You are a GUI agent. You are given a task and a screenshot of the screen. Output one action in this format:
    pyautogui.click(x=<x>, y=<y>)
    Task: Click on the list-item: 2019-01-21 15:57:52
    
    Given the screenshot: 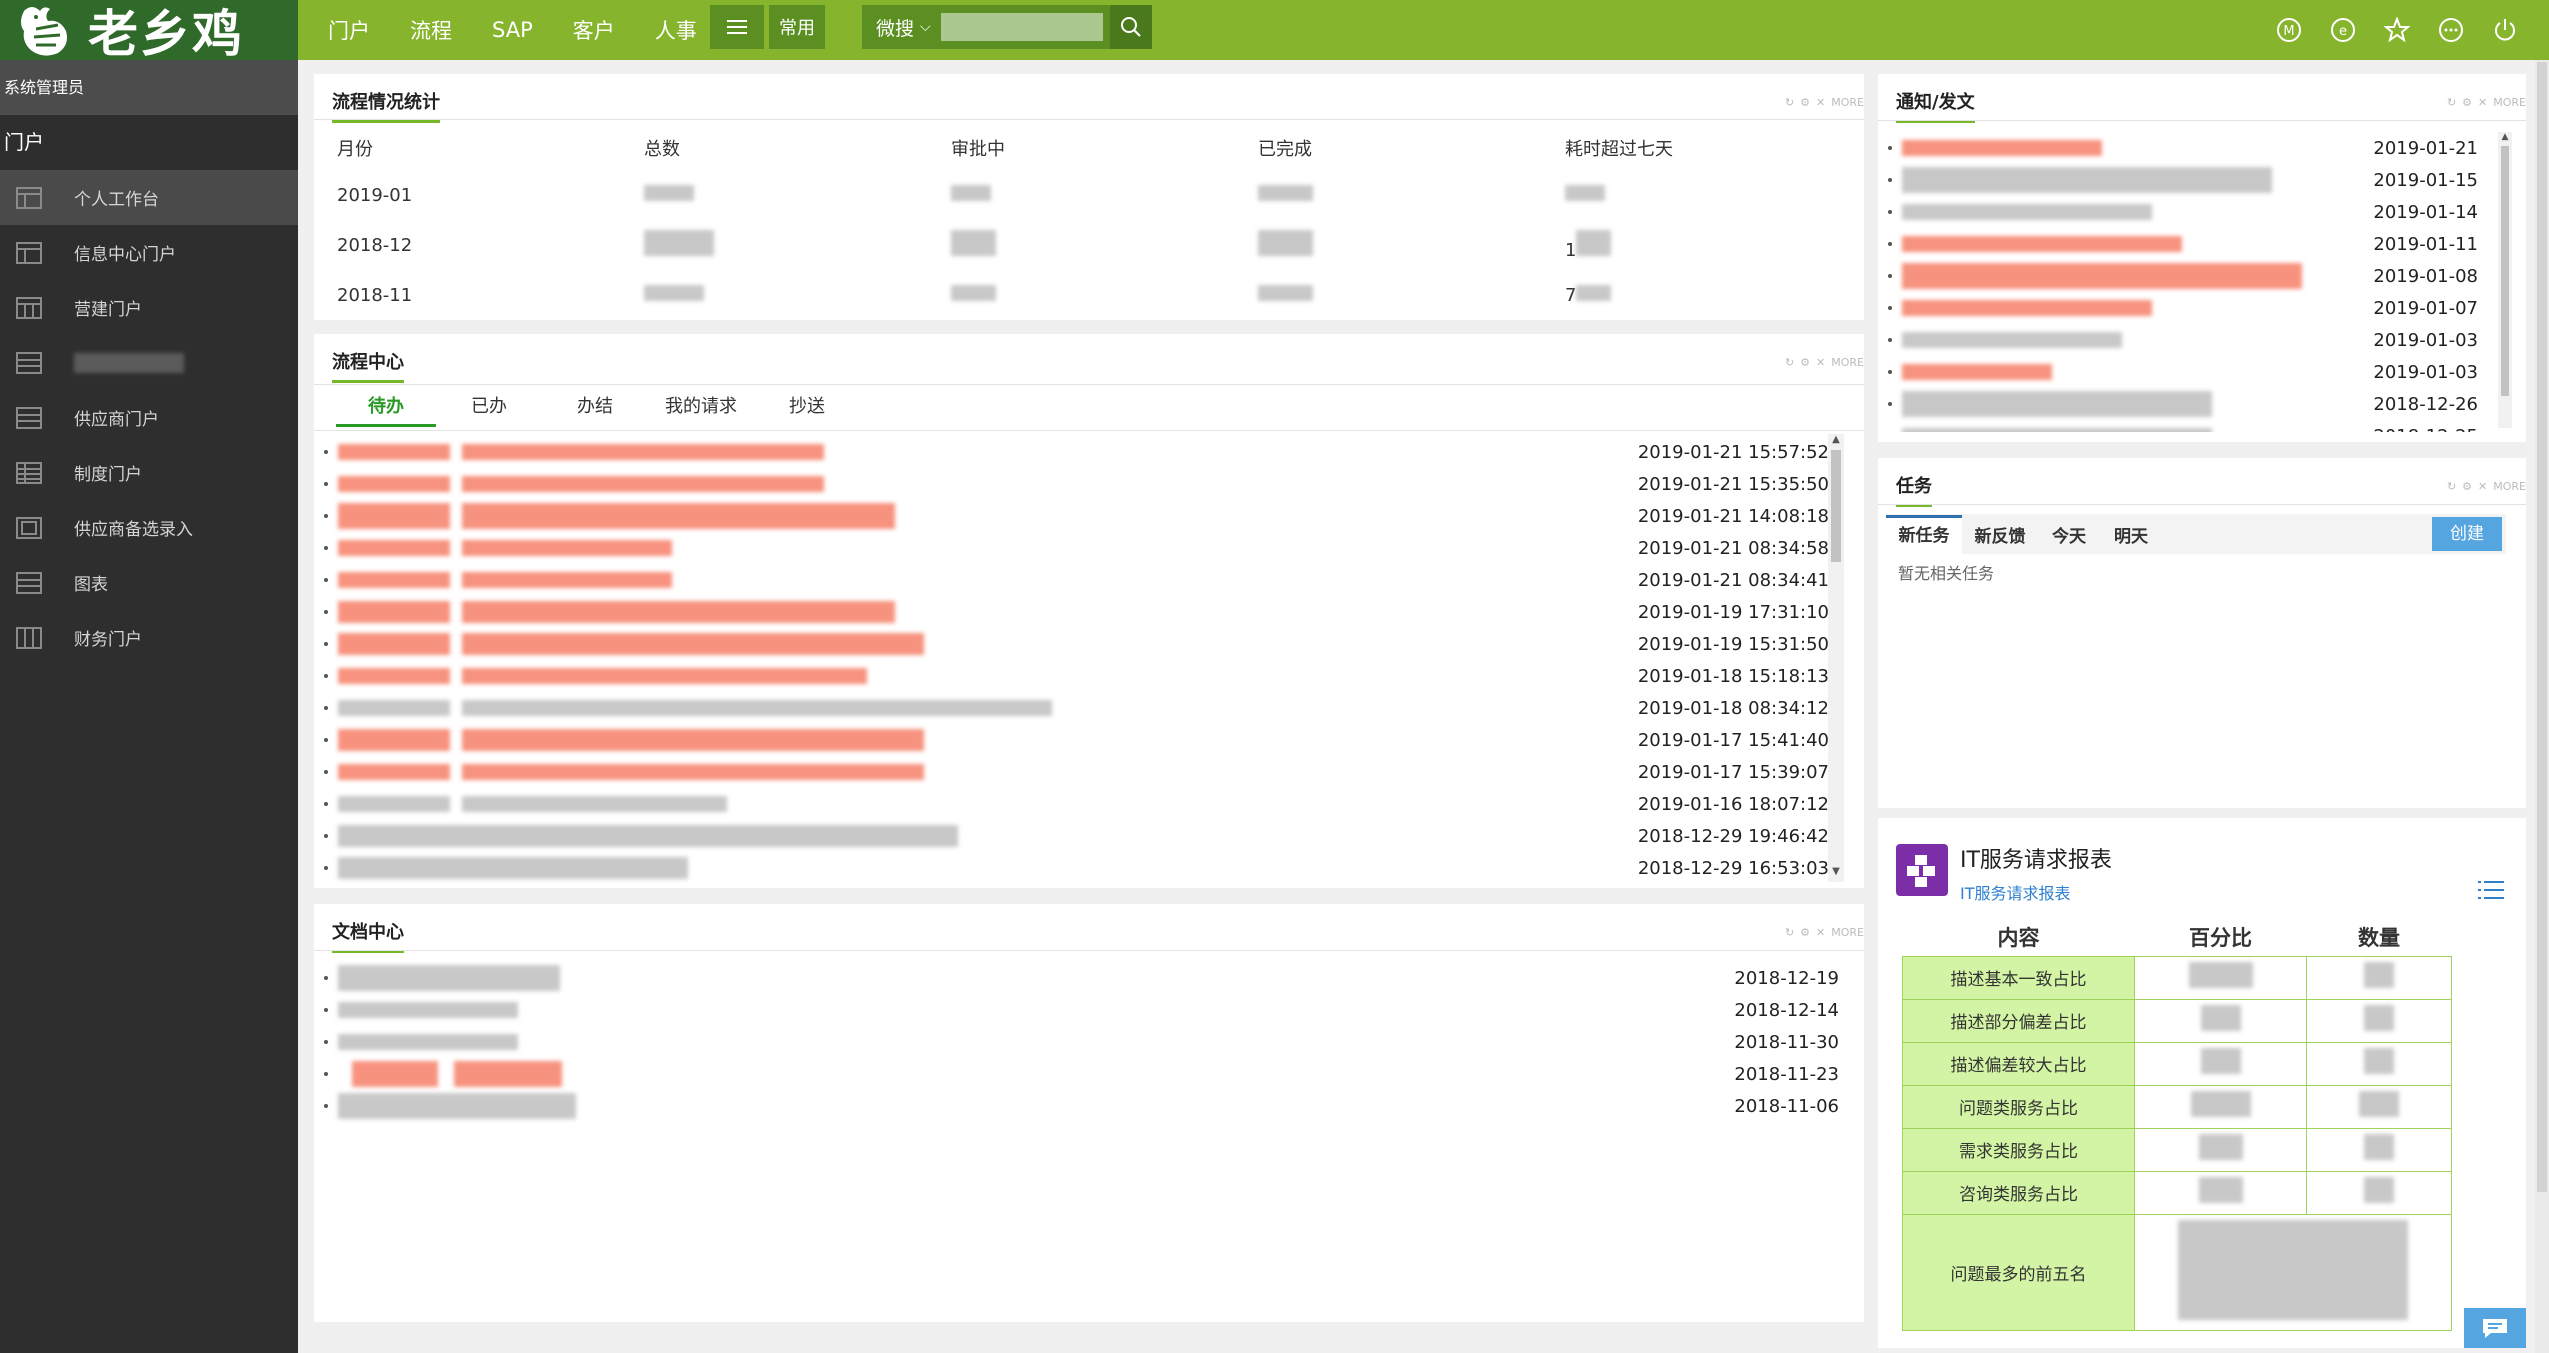 What is the action you would take?
    pyautogui.click(x=1076, y=452)
    